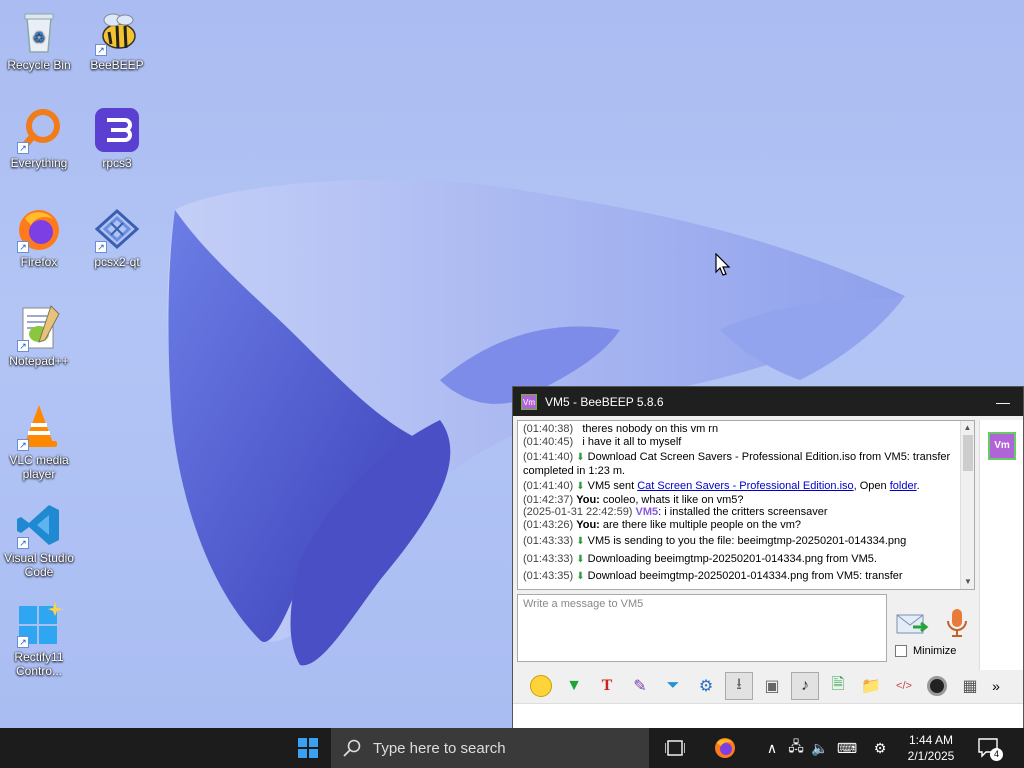 This screenshot has height=768, width=1024. What do you see at coordinates (117, 65) in the screenshot?
I see `desktop-icon-label: BeeBEEP` at bounding box center [117, 65].